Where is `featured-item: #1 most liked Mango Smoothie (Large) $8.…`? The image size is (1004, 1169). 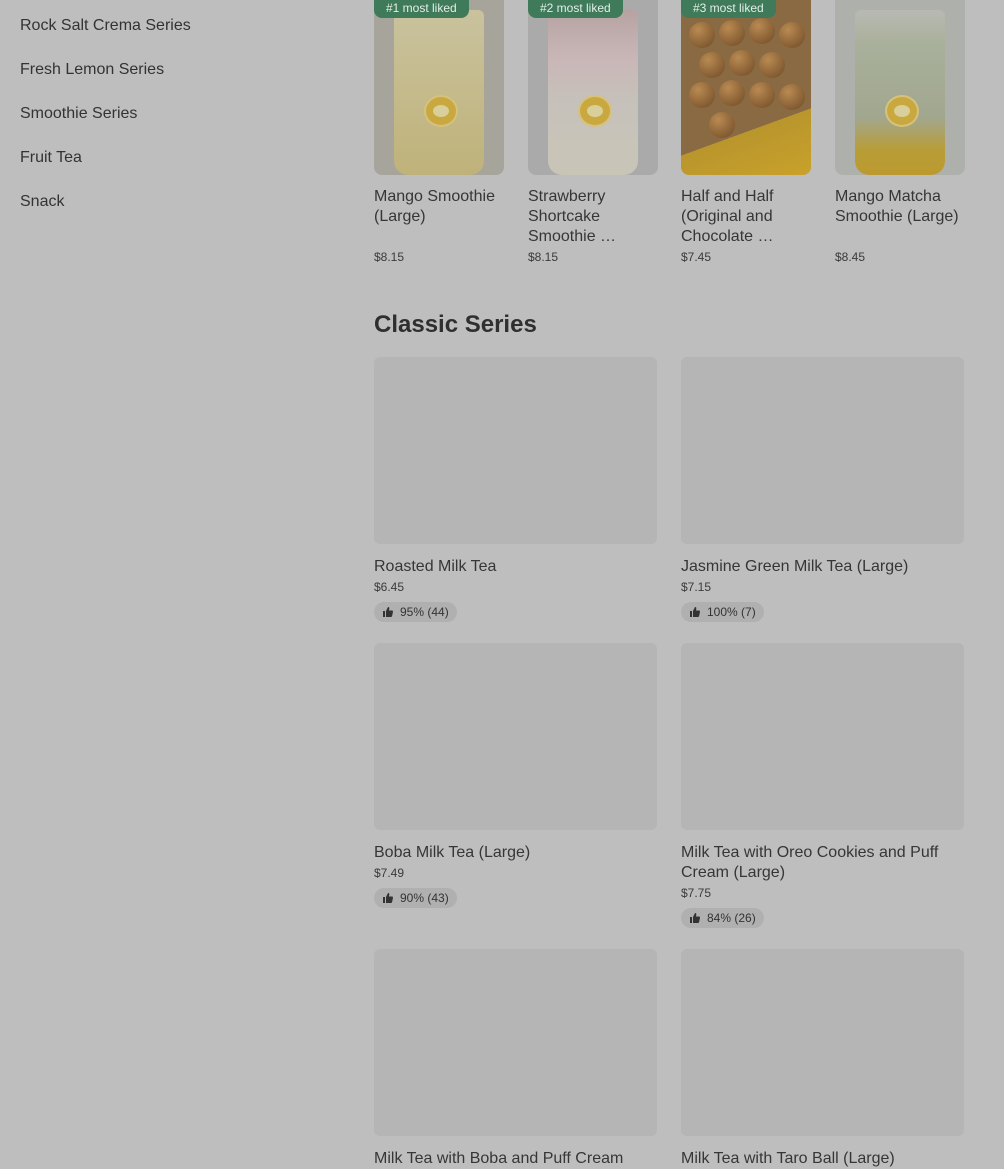
featured-item: #1 most liked Mango Smoothie (Large) $8.… is located at coordinates (439, 132).